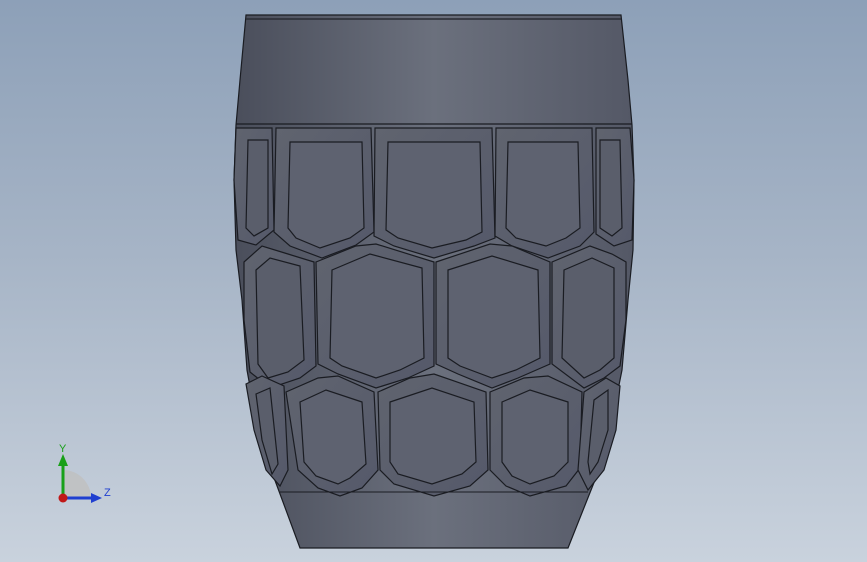 Image resolution: width=867 pixels, height=562 pixels. Describe the element at coordinates (77, 484) in the screenshot. I see `xz-plane-indicator` at that location.